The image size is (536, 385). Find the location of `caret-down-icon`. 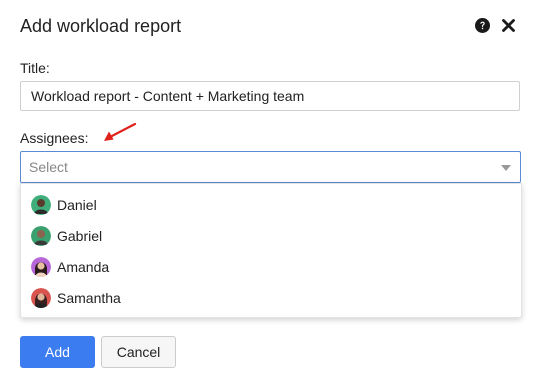

caret-down-icon is located at coordinates (506, 168).